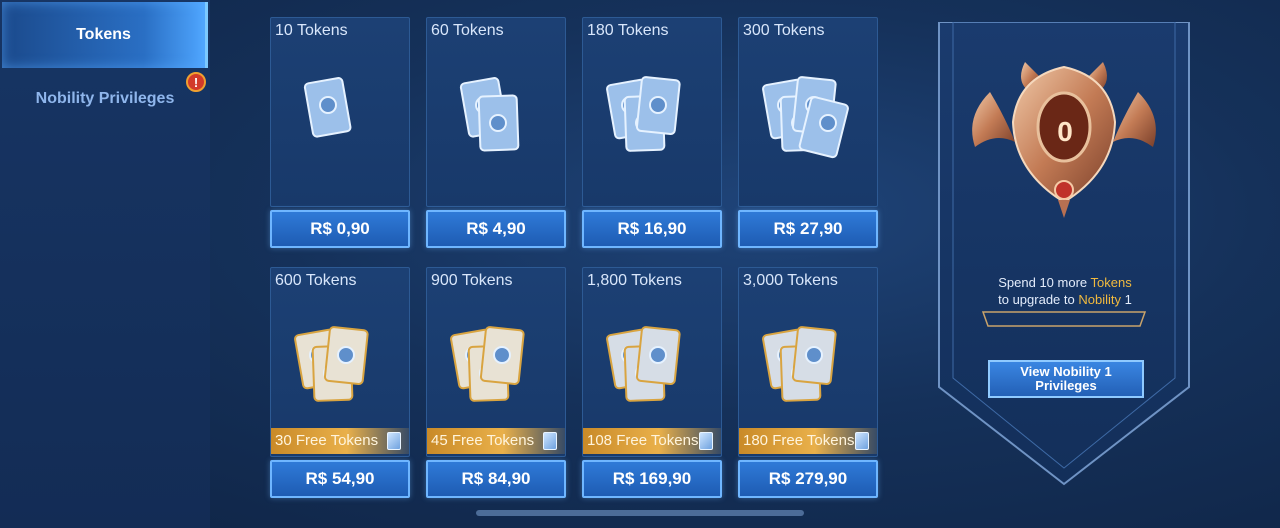 The image size is (1280, 528). Describe the element at coordinates (1111, 282) in the screenshot. I see `spend-currency: Tokens` at that location.